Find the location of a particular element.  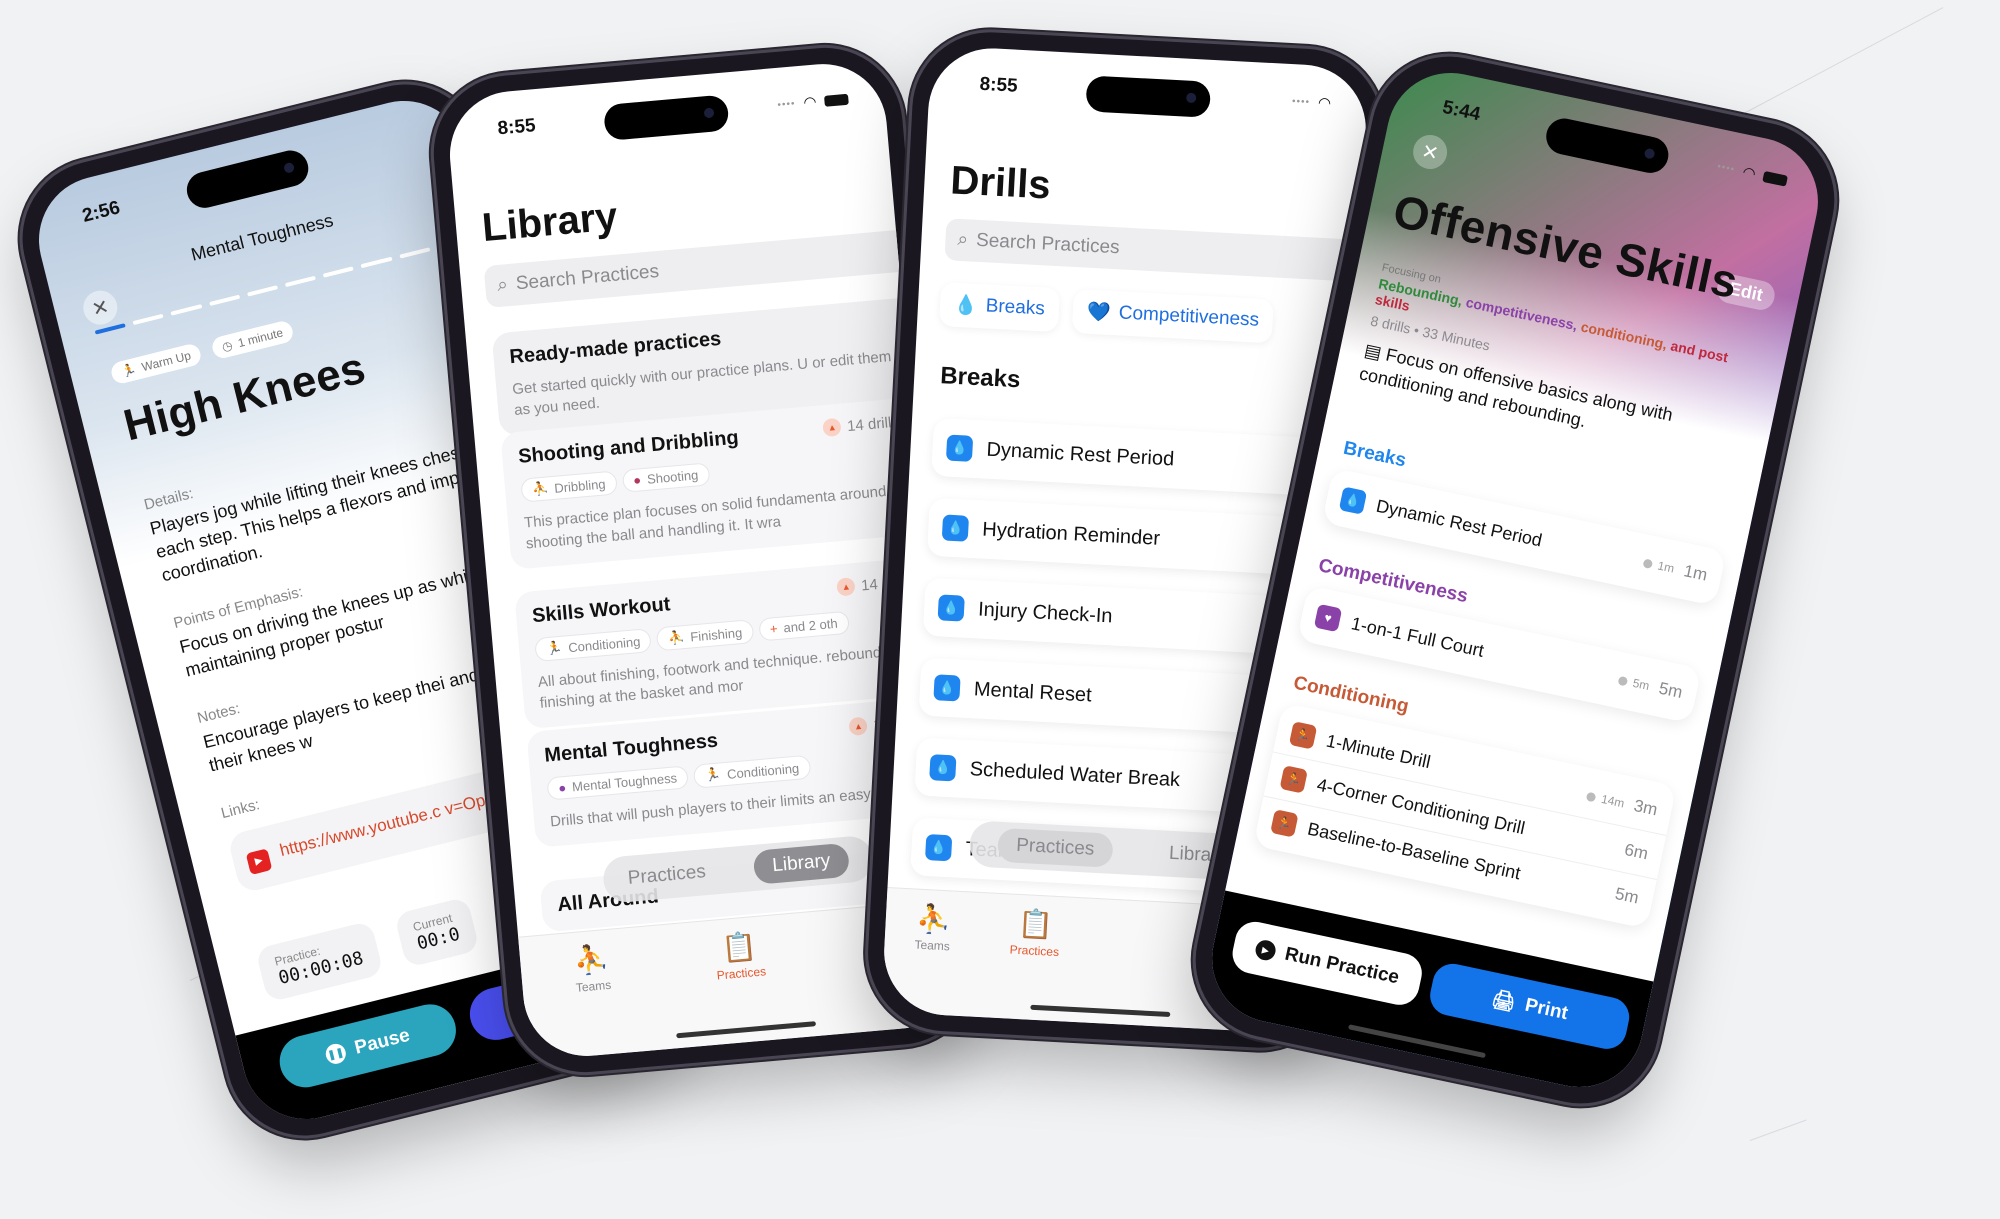

youtube-icon: ▶ is located at coordinates (259, 862).